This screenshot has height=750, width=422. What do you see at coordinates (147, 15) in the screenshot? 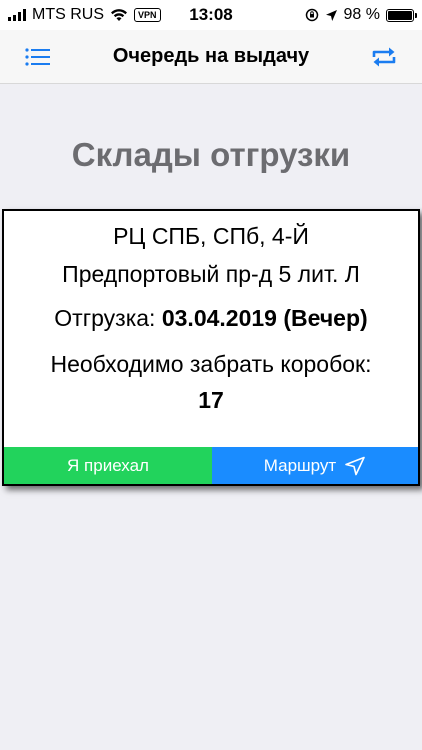
I see `vpn-badge: VPN` at bounding box center [147, 15].